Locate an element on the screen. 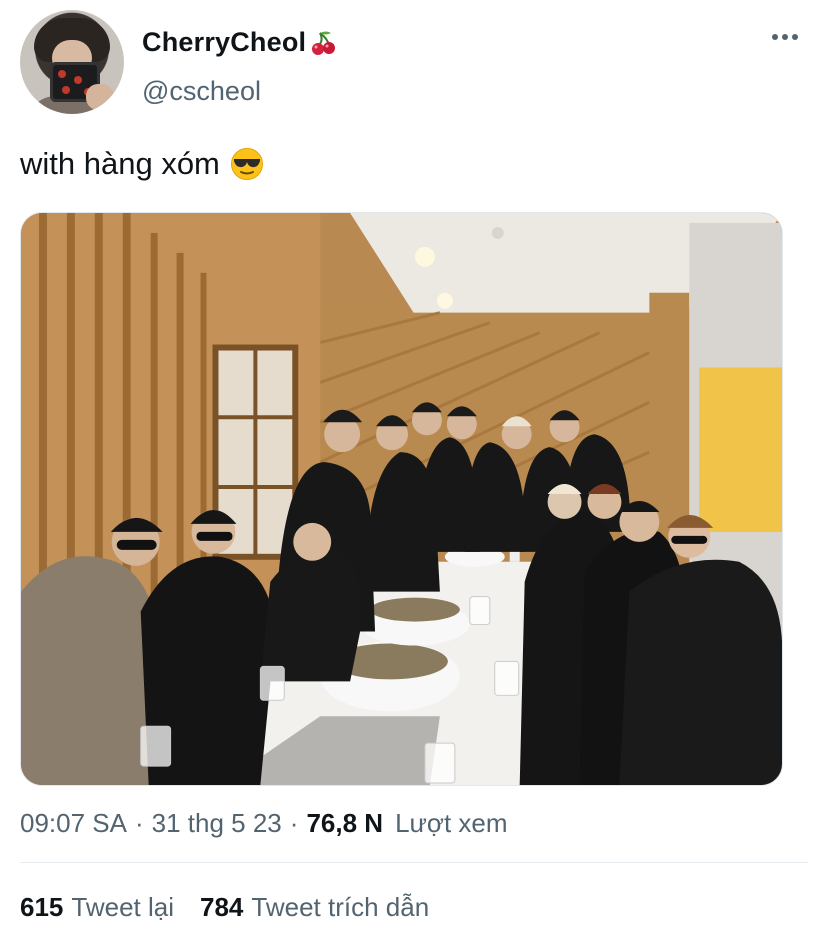 Image resolution: width=828 pixels, height=940 pixels. tweet-meta: 09:07 SA · 31 thg 5 23 · 76,8 N Lượt xem is located at coordinates (264, 823).